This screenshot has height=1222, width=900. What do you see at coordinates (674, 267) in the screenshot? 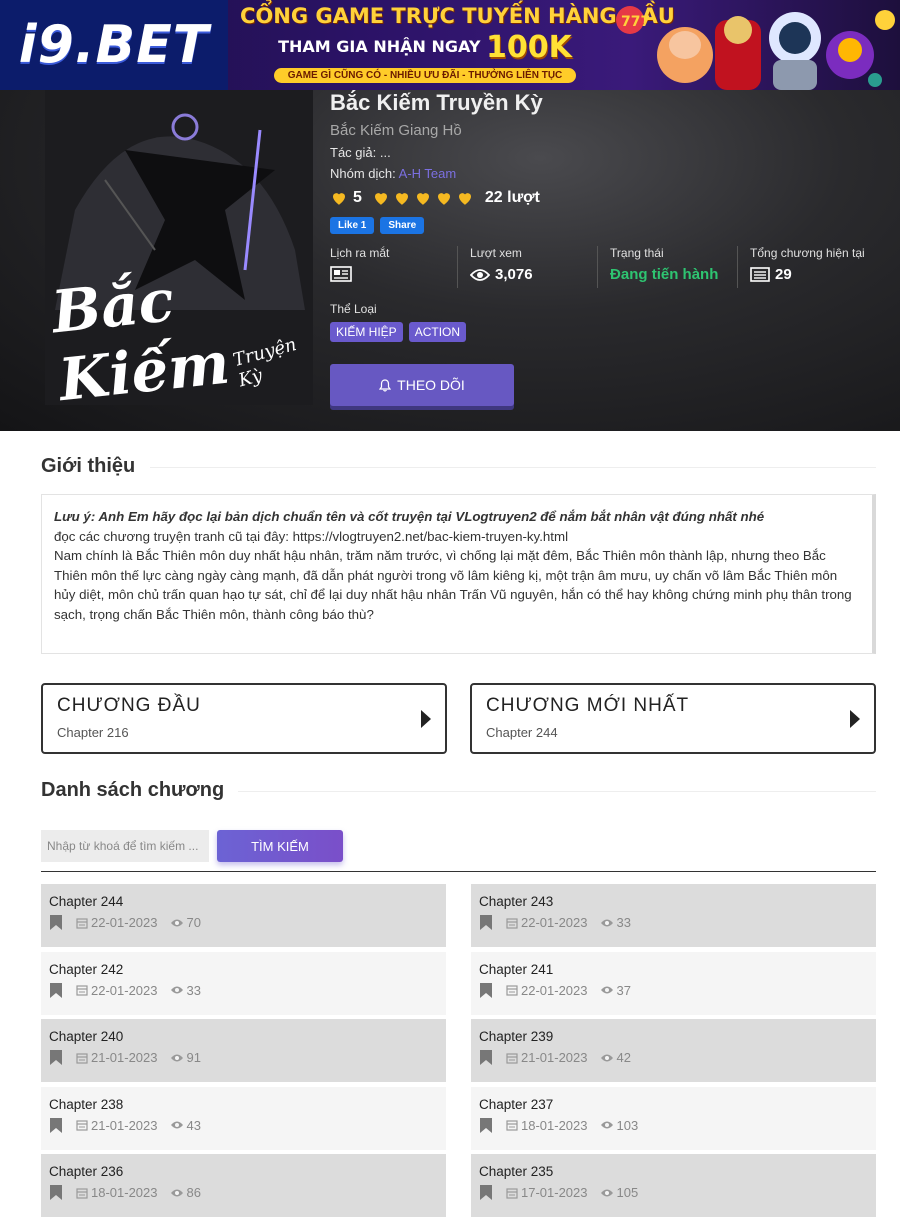
I see `stat-status: Trạng thái Đang tiến hành` at bounding box center [674, 267].